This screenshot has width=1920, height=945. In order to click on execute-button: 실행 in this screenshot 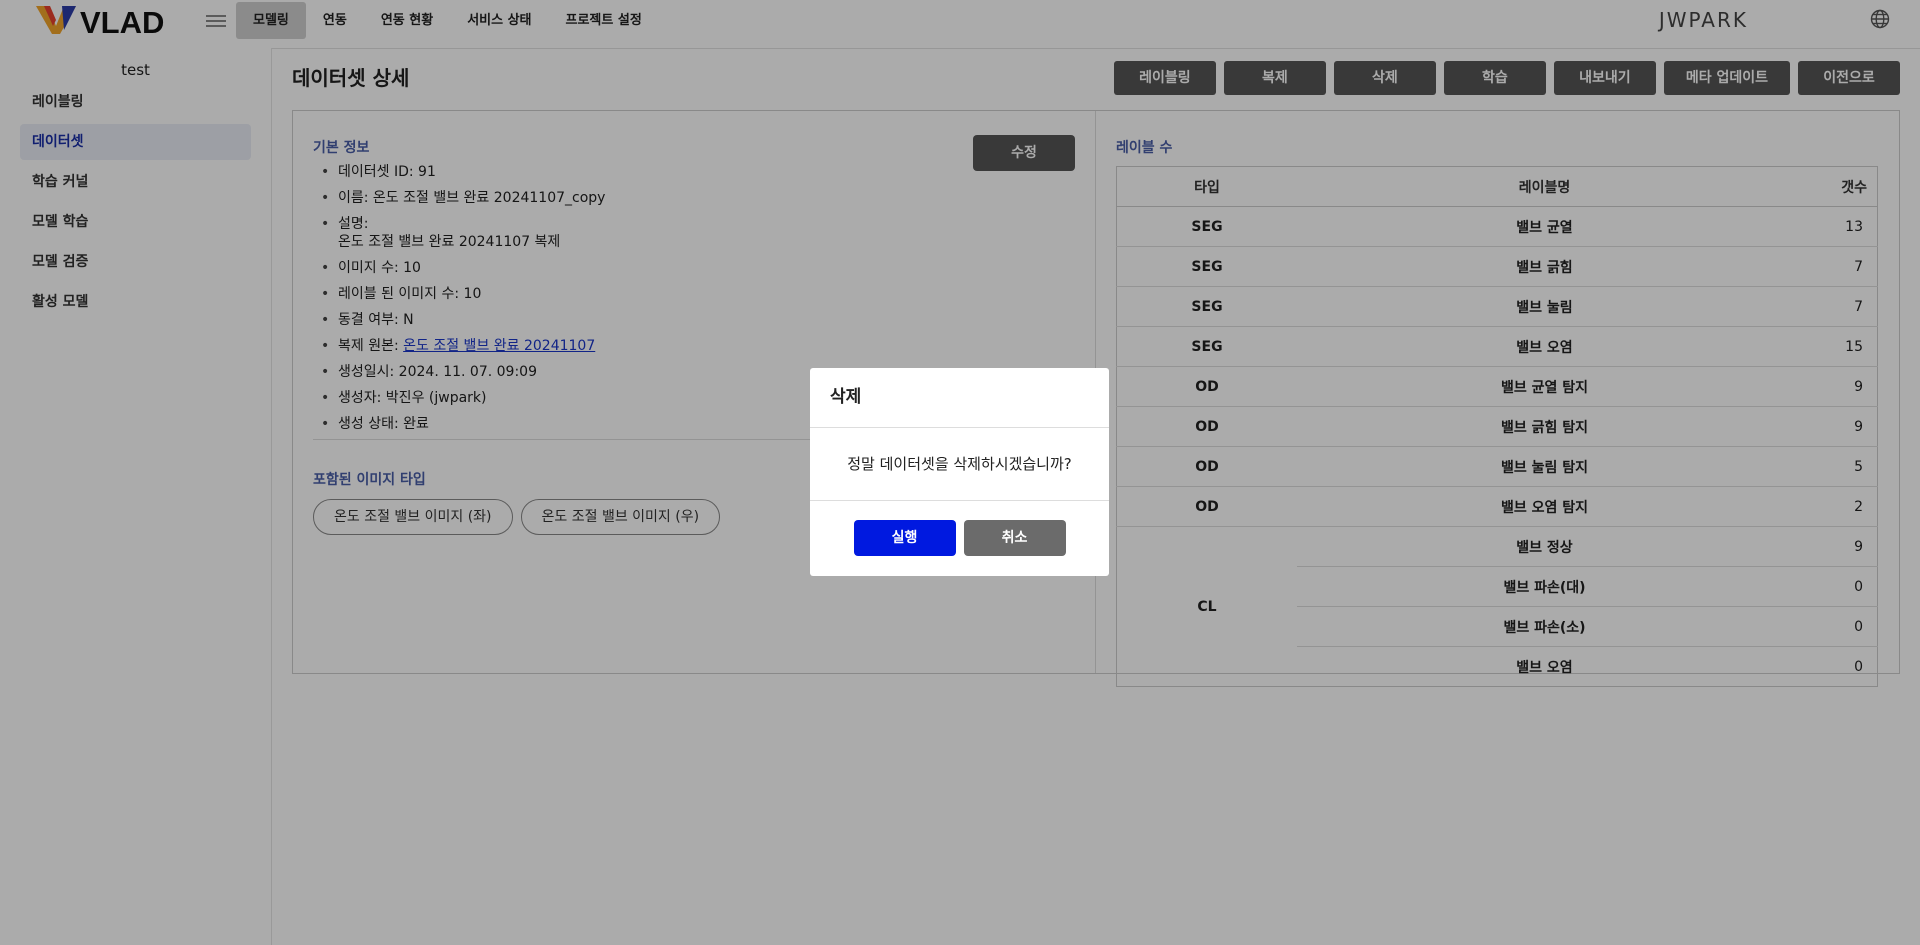, I will do `click(904, 538)`.